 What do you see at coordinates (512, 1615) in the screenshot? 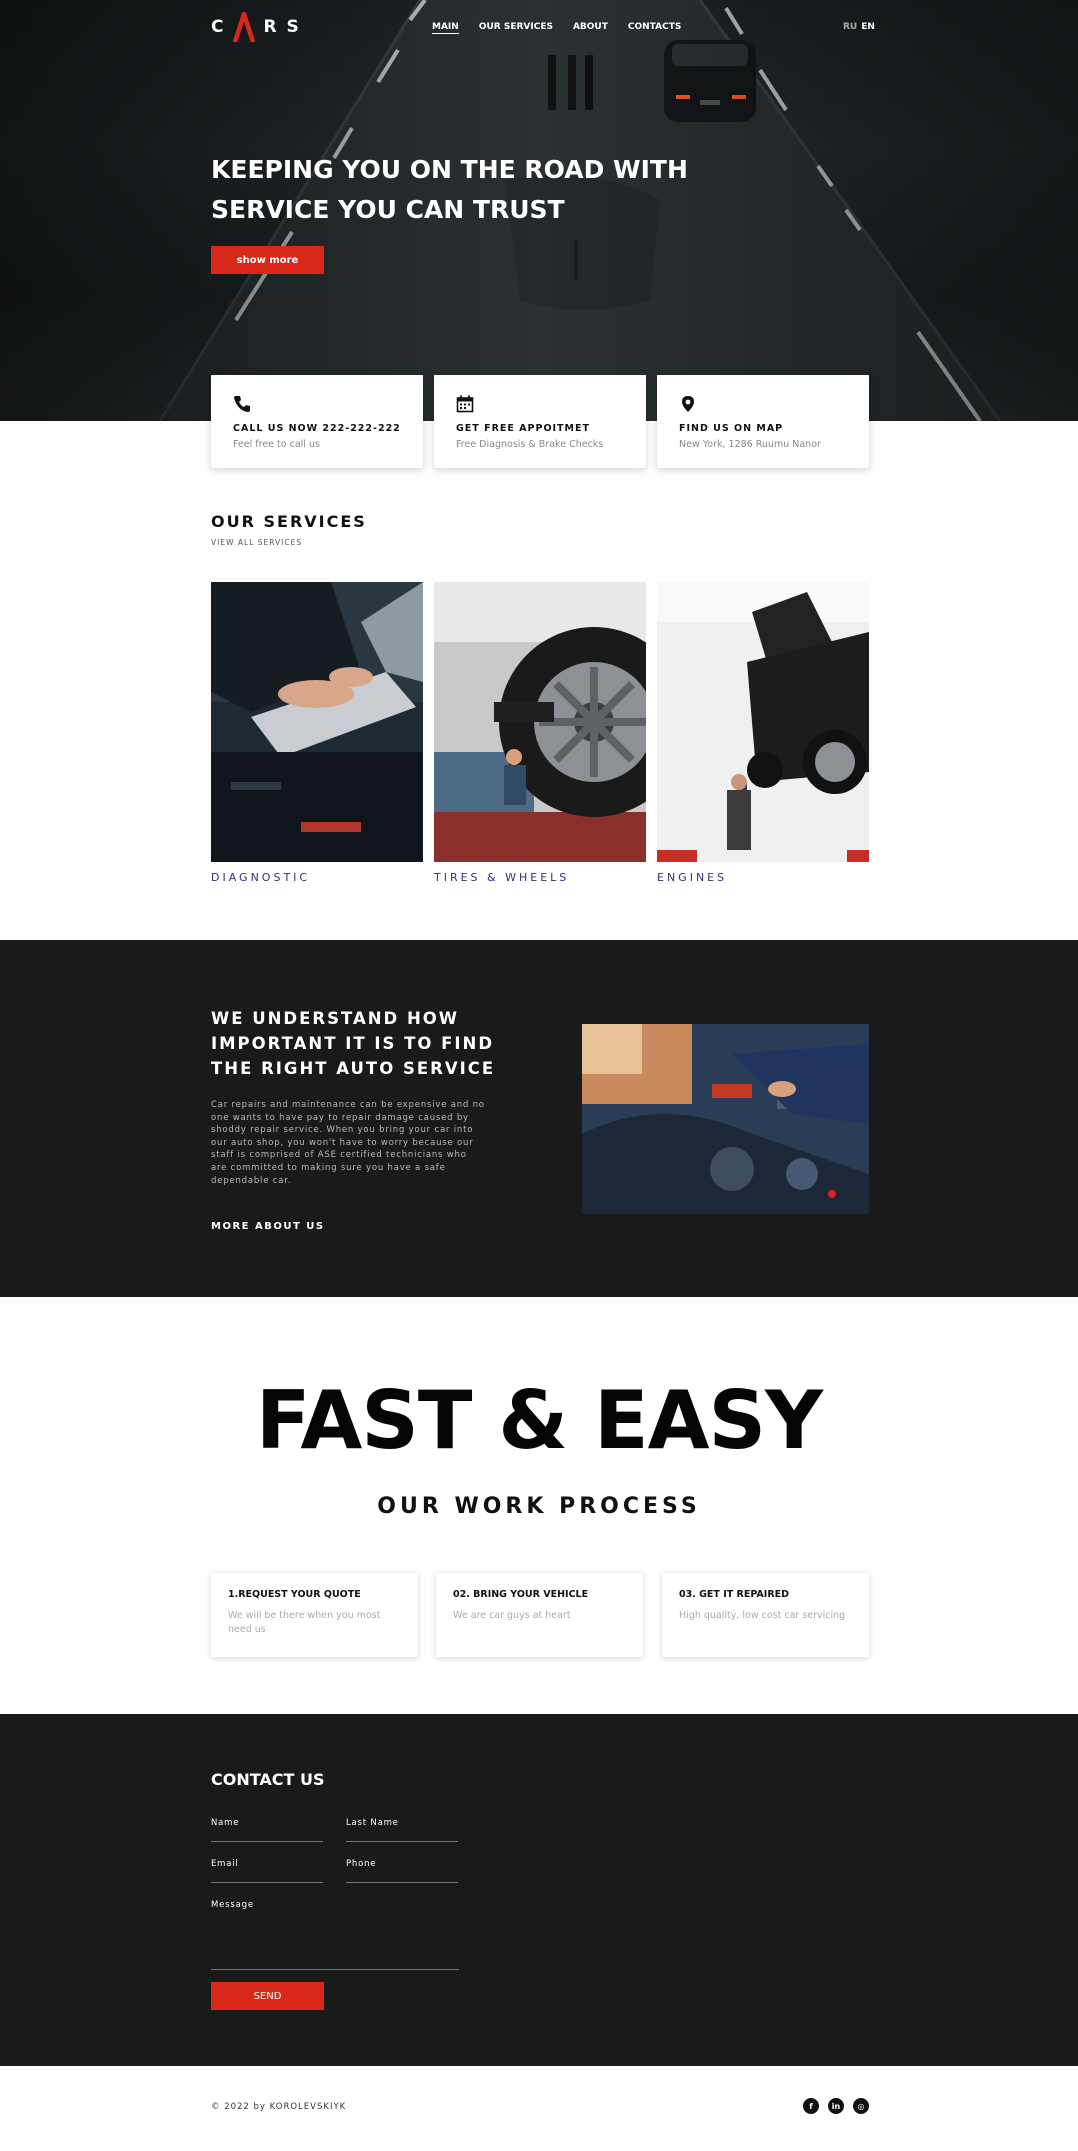
I see `step-text: We are car guys at heart` at bounding box center [512, 1615].